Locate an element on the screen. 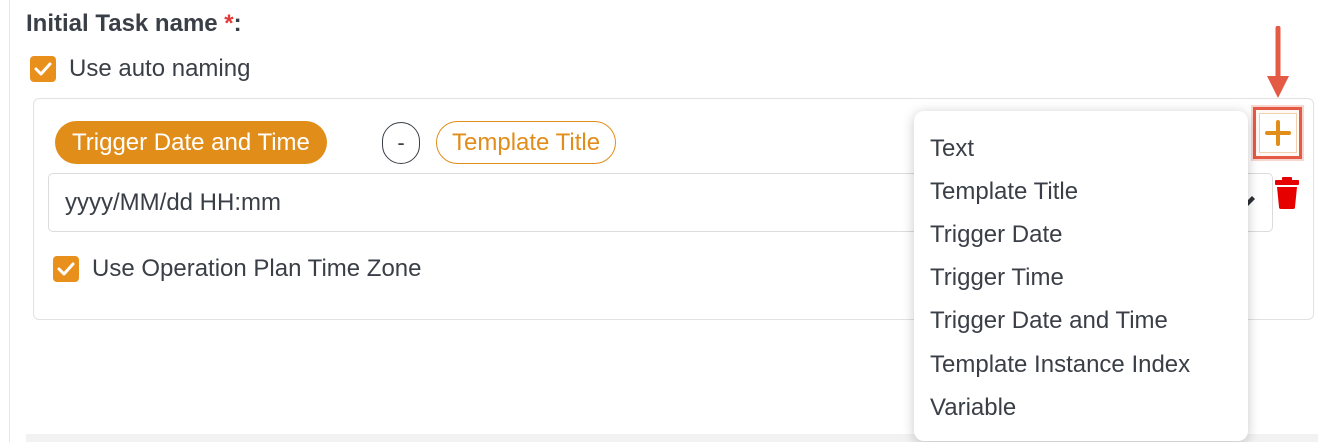  chip-template-title: Template Title is located at coordinates (526, 142).